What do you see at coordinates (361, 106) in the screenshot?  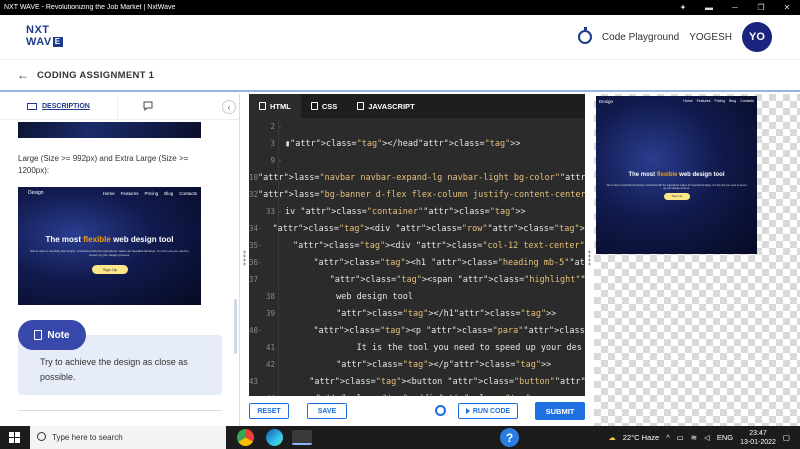 I see `js-file-icon` at bounding box center [361, 106].